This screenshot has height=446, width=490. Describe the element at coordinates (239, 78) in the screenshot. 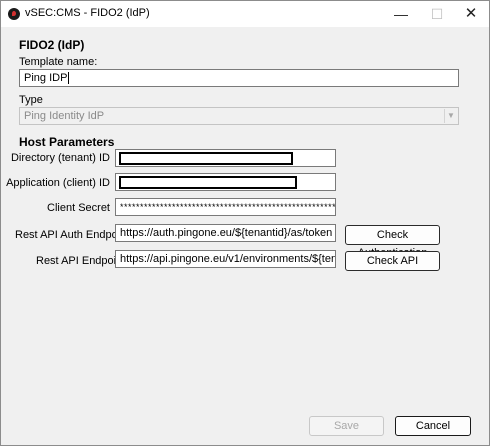

I see `template-name-input: Ping IDP` at that location.